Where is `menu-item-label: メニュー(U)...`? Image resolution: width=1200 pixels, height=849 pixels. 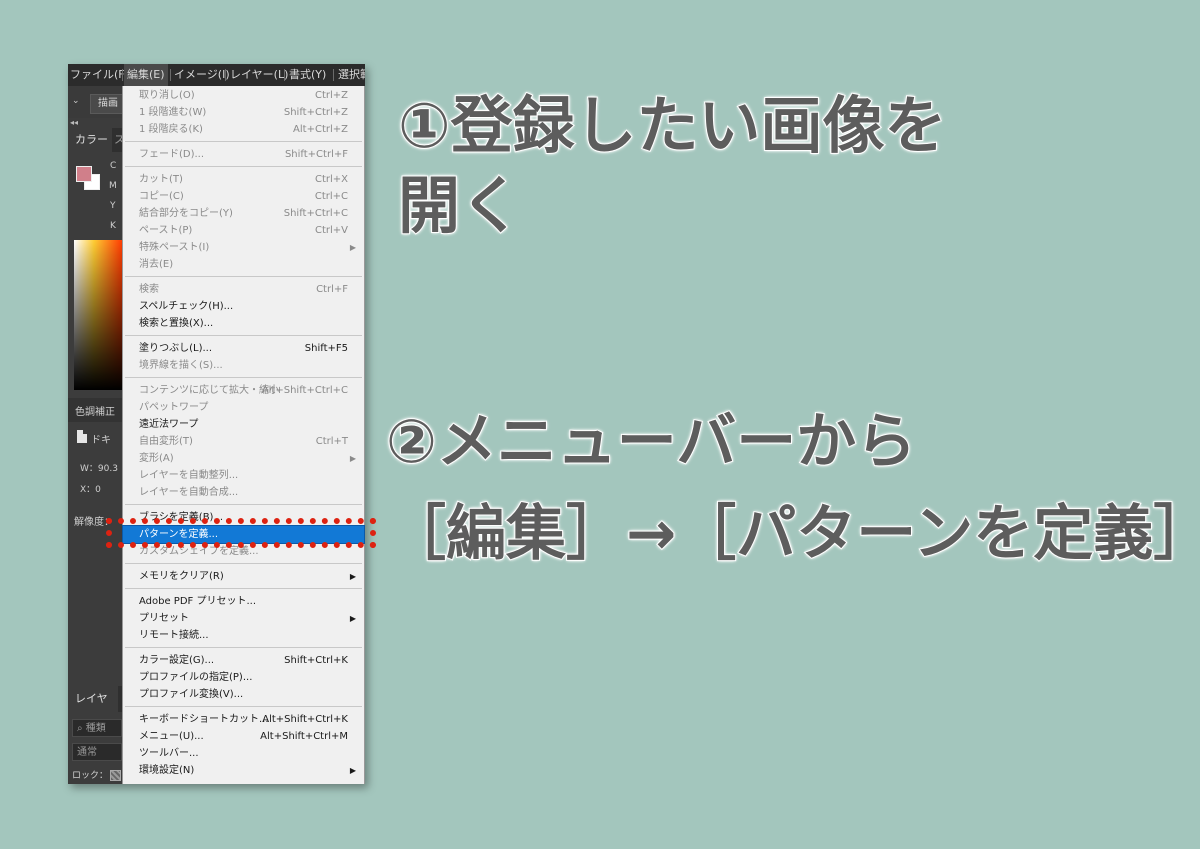
menu-item-label: メニュー(U)... is located at coordinates (171, 736).